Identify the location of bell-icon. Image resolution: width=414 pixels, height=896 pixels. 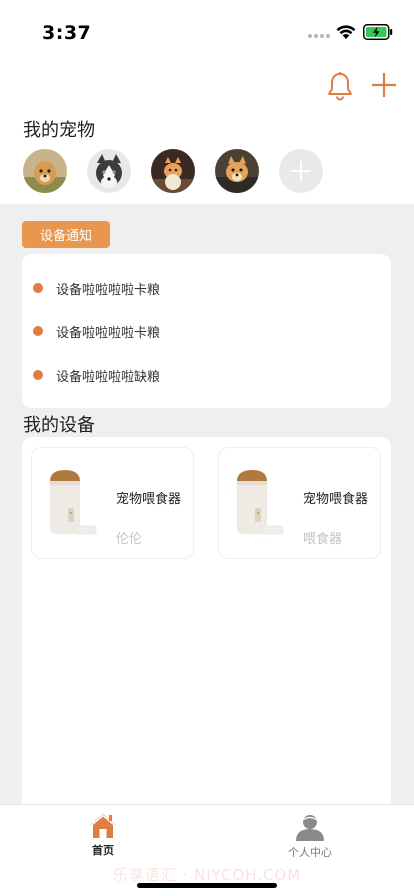
(340, 86).